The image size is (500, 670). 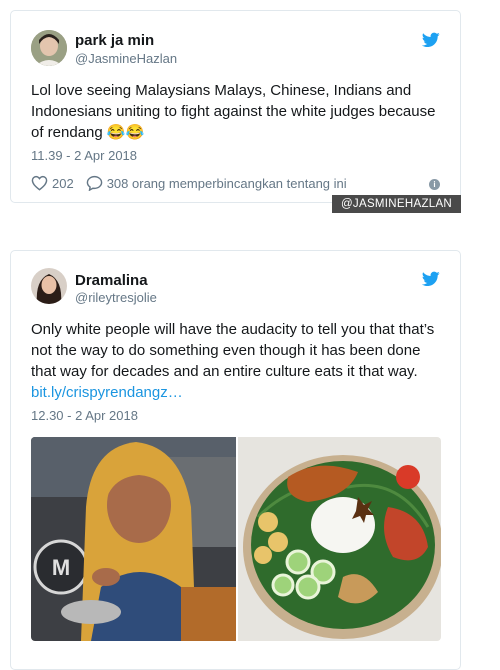 I want to click on tweet-timestamp: 11.39 - 2 Apr 2018, so click(x=84, y=155).